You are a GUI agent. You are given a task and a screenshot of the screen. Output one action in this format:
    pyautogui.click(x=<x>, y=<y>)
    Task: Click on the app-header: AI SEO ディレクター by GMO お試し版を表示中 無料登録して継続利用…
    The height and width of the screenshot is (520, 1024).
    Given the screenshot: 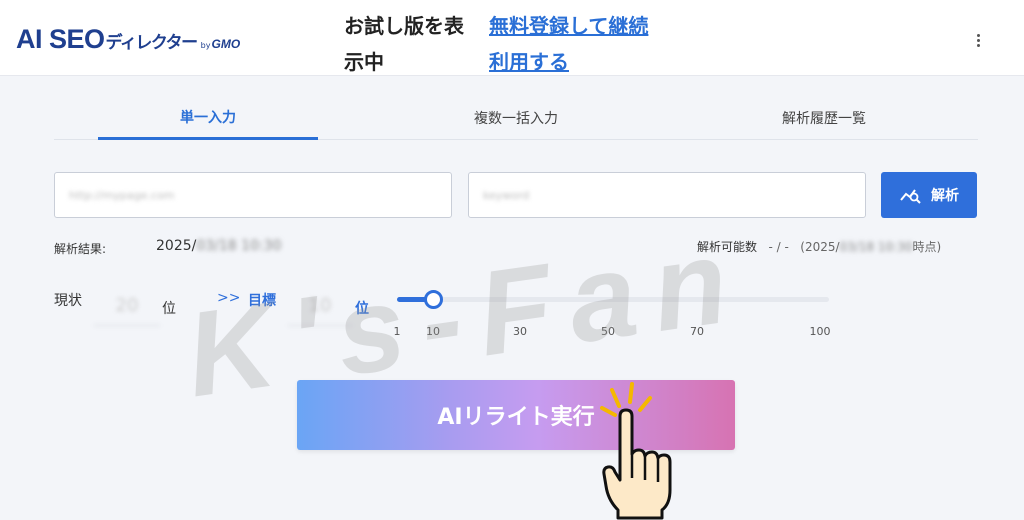 What is the action you would take?
    pyautogui.click(x=512, y=38)
    